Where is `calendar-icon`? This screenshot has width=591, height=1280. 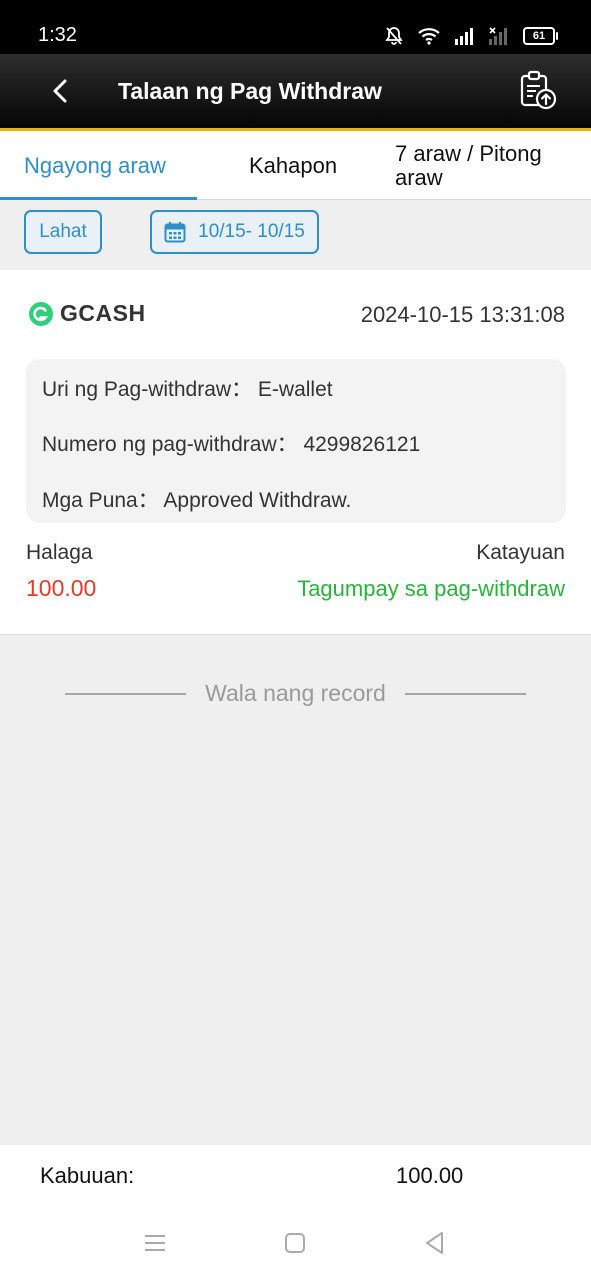 calendar-icon is located at coordinates (175, 232).